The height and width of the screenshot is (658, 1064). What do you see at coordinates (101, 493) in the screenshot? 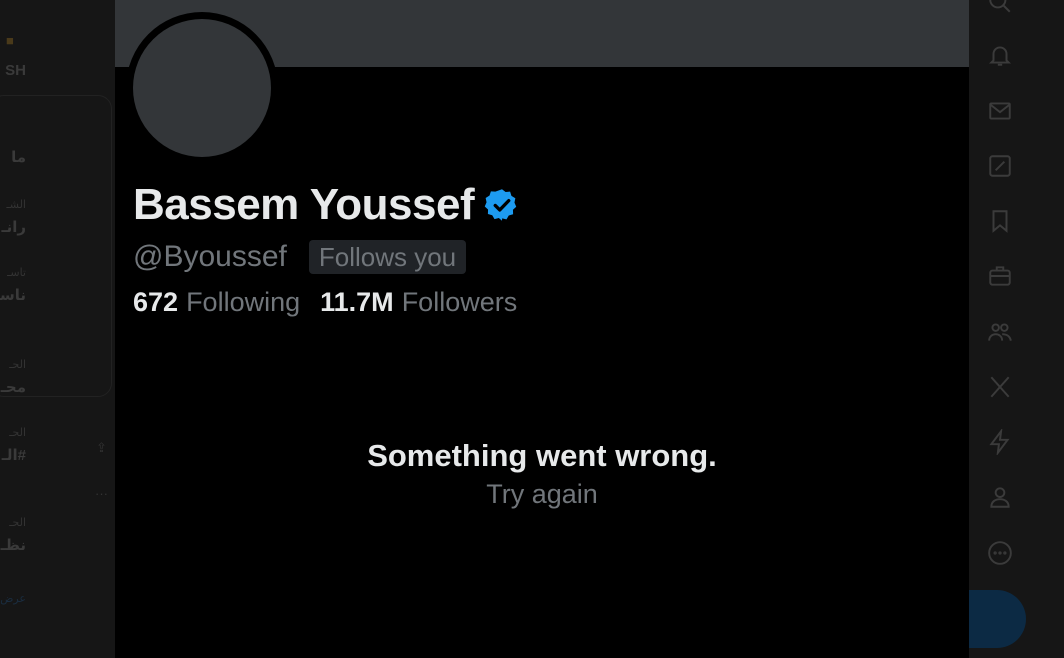
I see `more-dots-icon: ···` at bounding box center [101, 493].